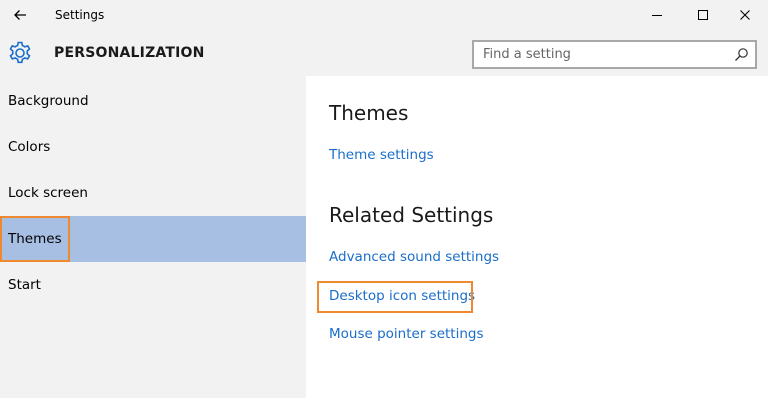 The width and height of the screenshot is (768, 398). What do you see at coordinates (384, 53) in the screenshot?
I see `page-header: PERSONALIZATION` at bounding box center [384, 53].